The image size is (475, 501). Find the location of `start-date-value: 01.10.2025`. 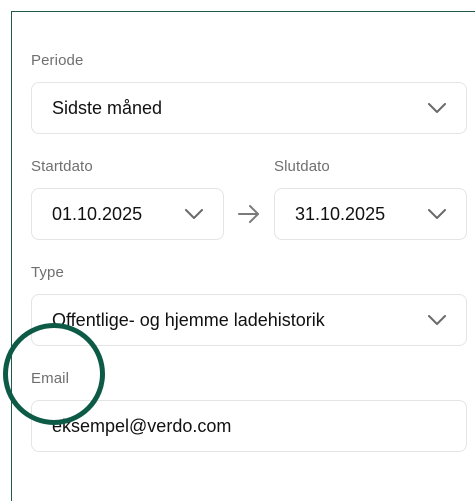

start-date-value: 01.10.2025 is located at coordinates (97, 213).